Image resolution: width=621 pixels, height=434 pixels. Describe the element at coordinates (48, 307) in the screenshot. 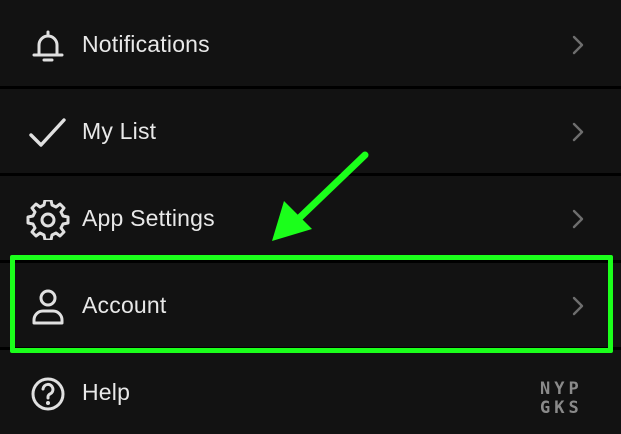

I see `person-icon` at that location.